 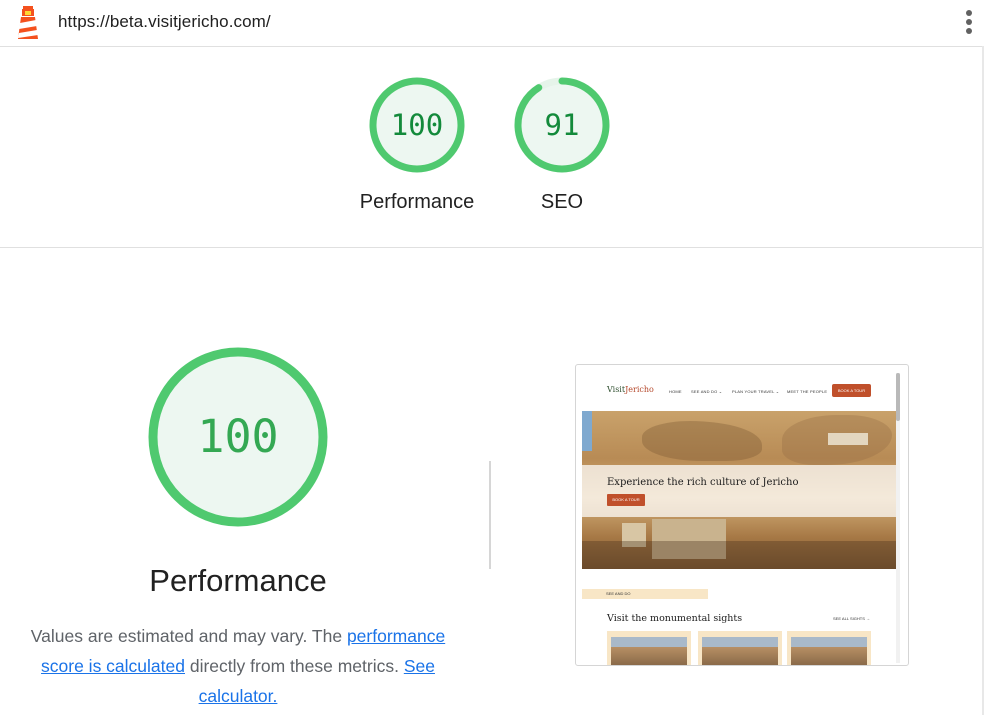 What do you see at coordinates (164, 21) in the screenshot?
I see `report-url: https://beta.visitjericho.com/` at bounding box center [164, 21].